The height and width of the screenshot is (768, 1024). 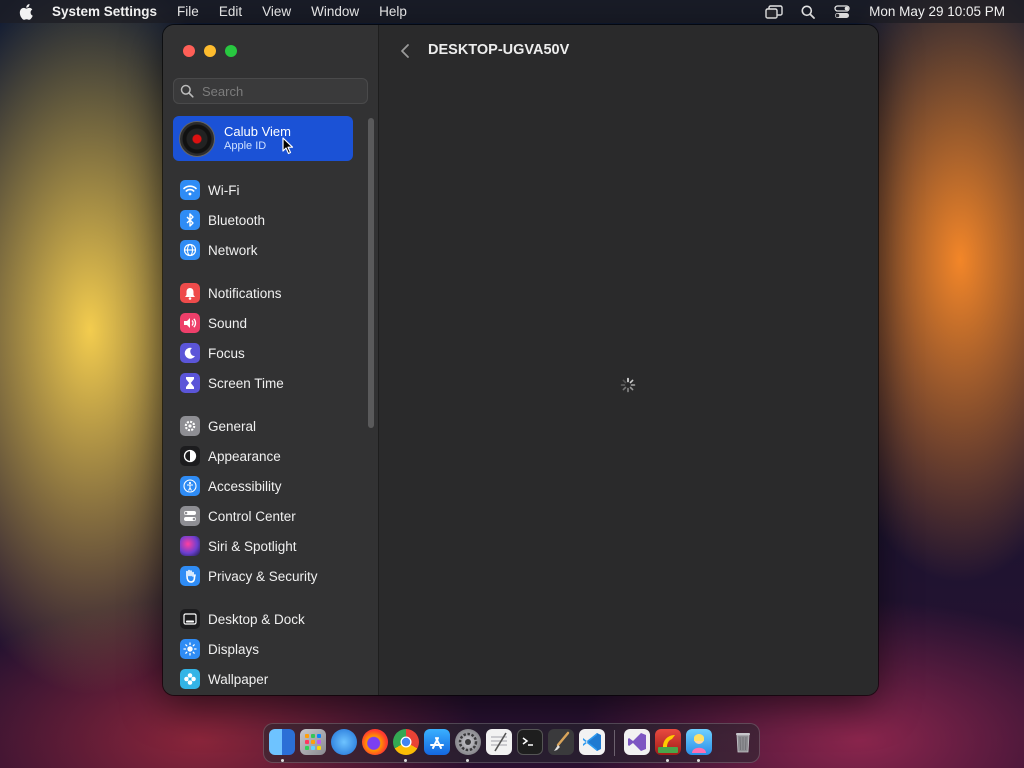 I want to click on sidebar-item-wifi: Wi-Fi, so click(x=270, y=190).